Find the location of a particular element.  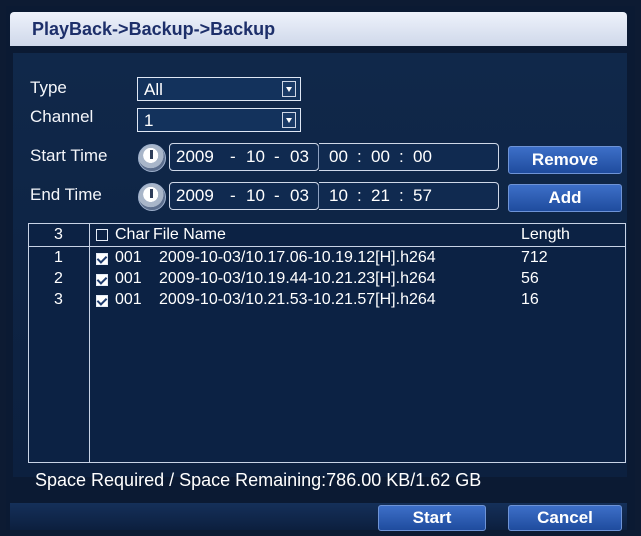

end-time-label: End Time is located at coordinates (66, 194).